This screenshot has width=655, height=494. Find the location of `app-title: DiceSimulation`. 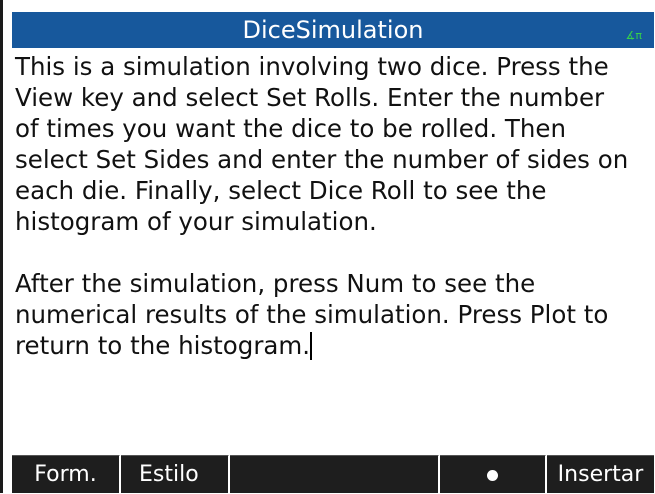

app-title: DiceSimulation is located at coordinates (333, 30).